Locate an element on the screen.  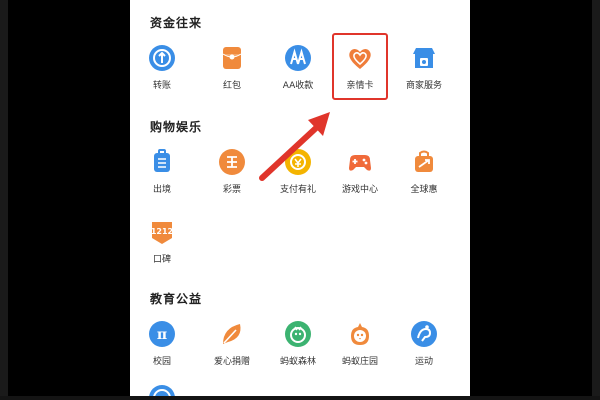
red-arrow-annotation is located at coordinates (294, 146).